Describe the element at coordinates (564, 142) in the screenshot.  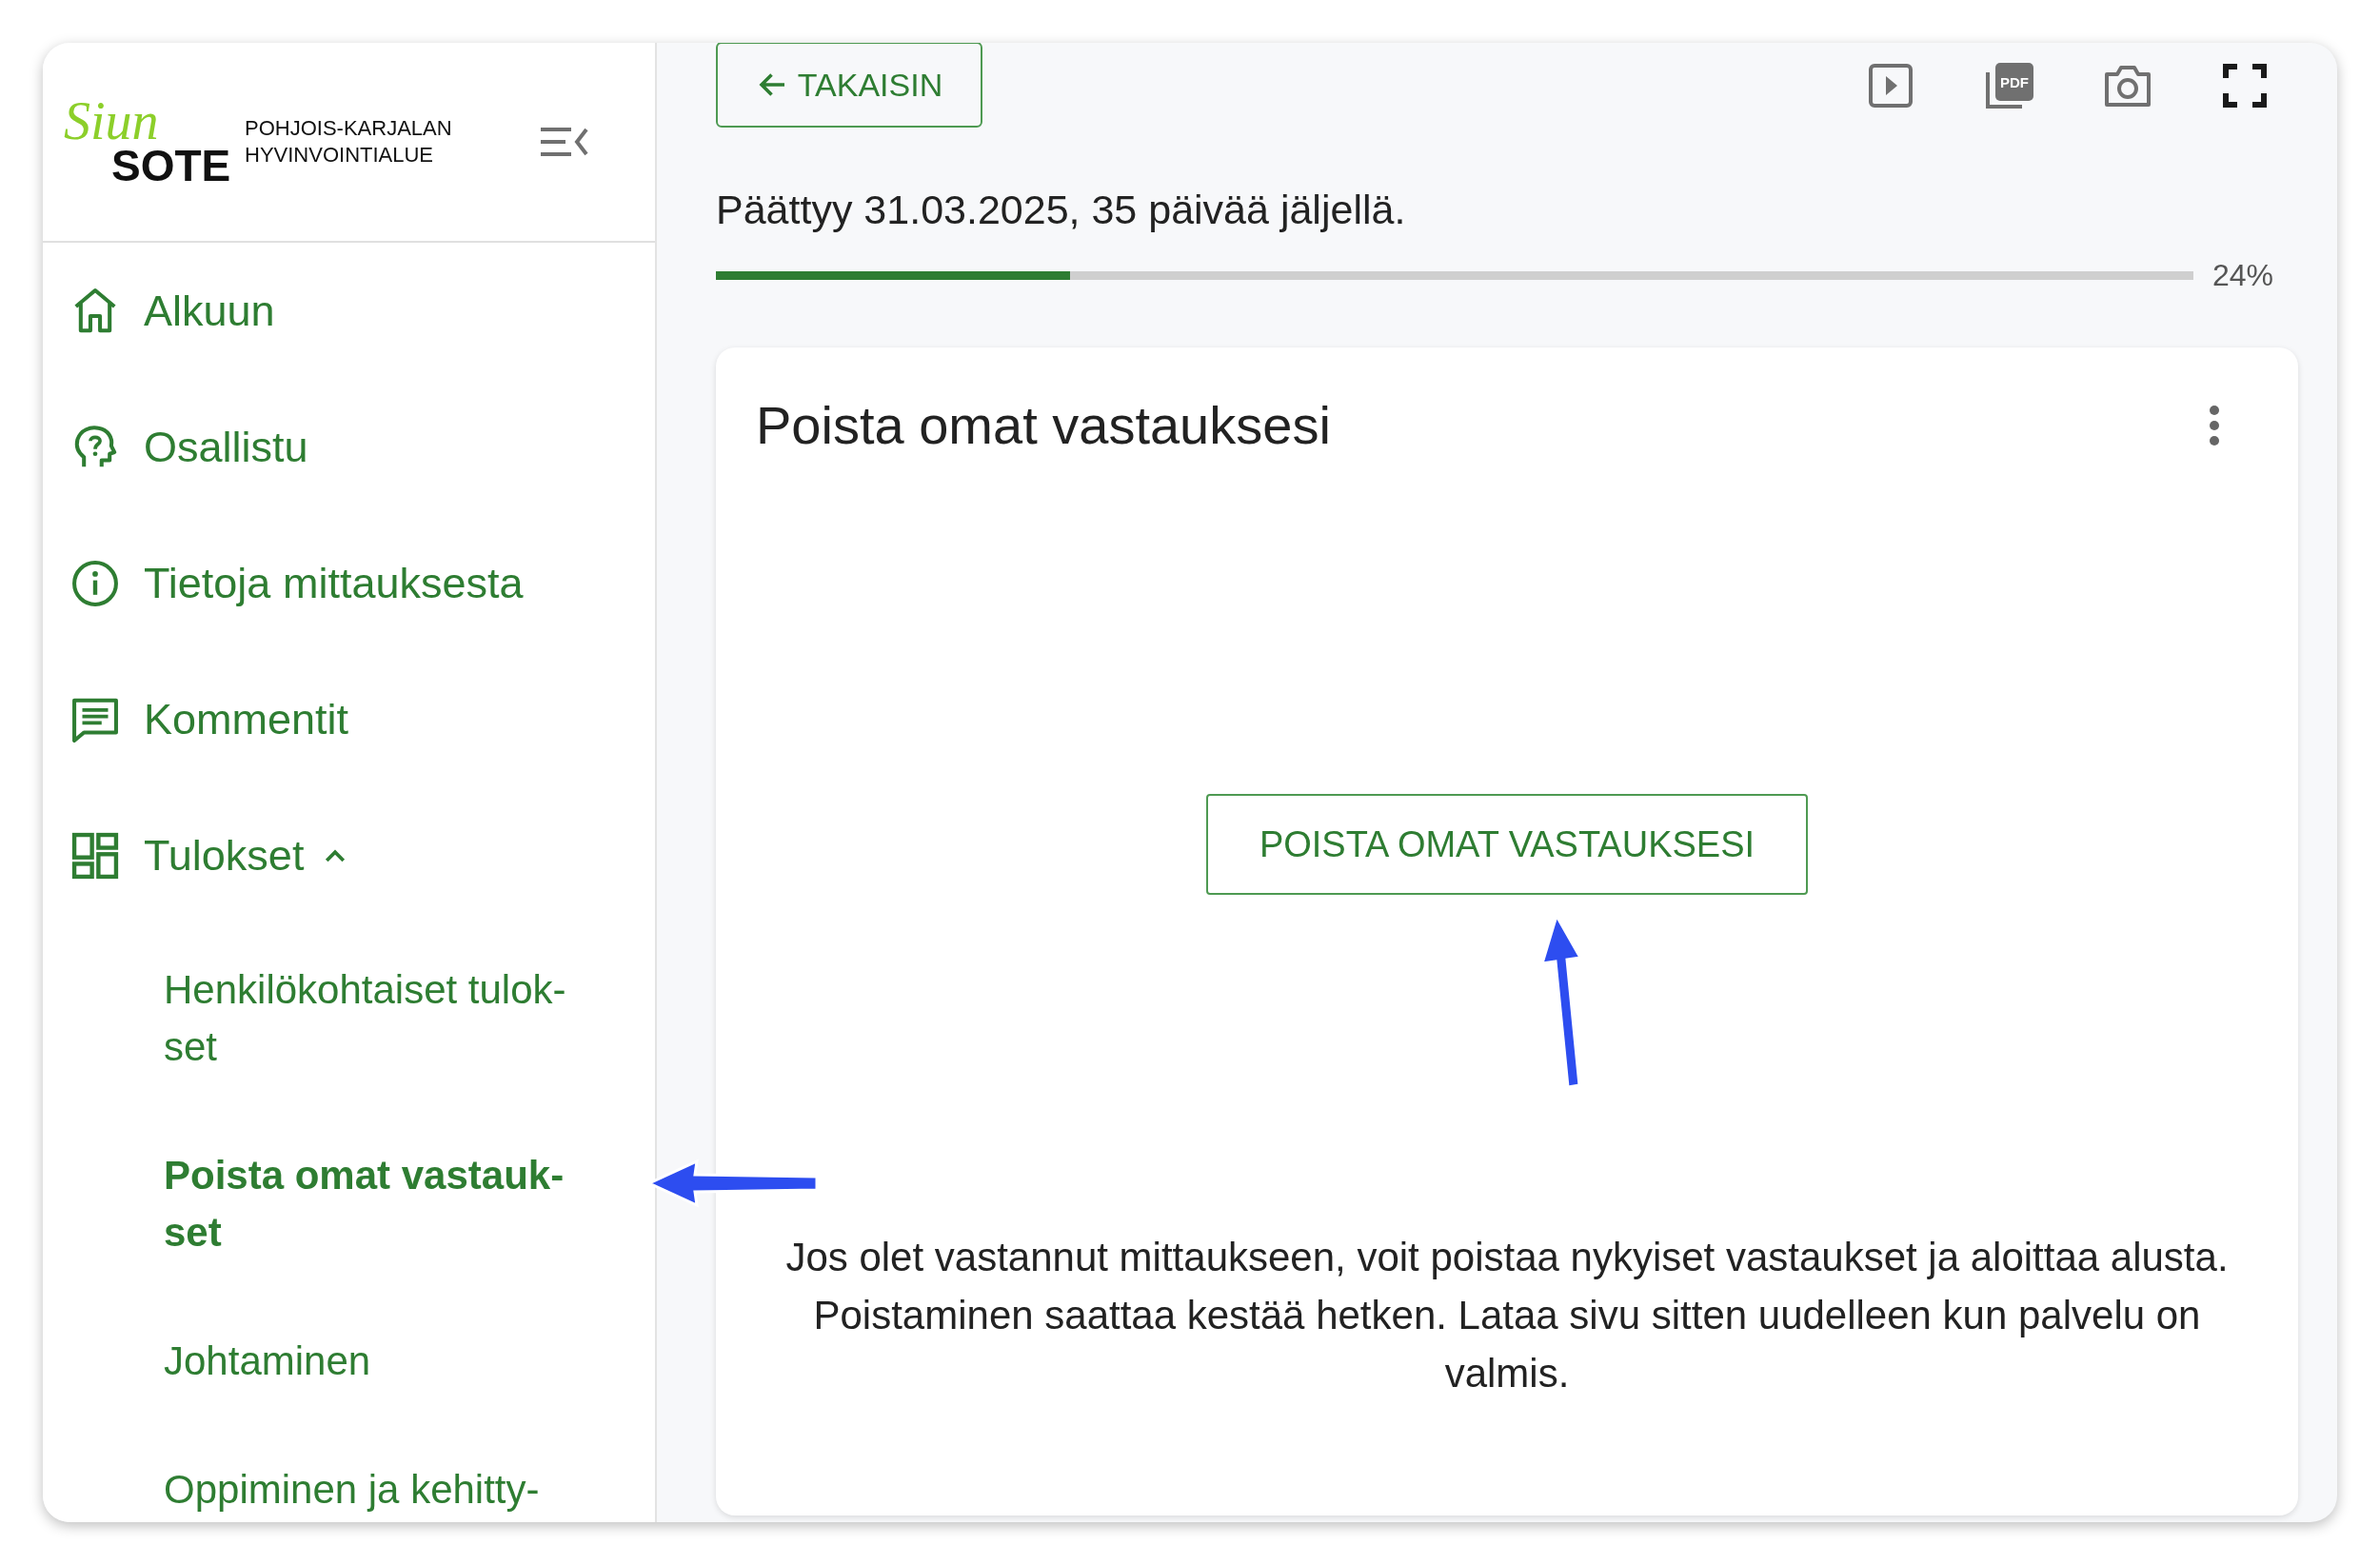
I see `collapse-menu-icon` at that location.